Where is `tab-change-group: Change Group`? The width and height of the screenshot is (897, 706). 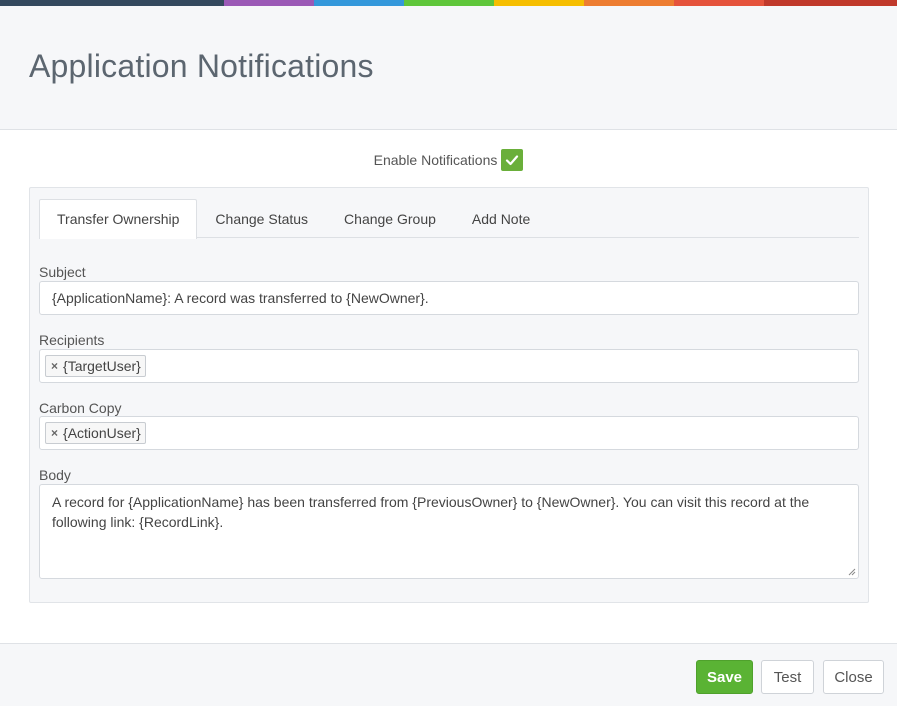 tab-change-group: Change Group is located at coordinates (390, 218).